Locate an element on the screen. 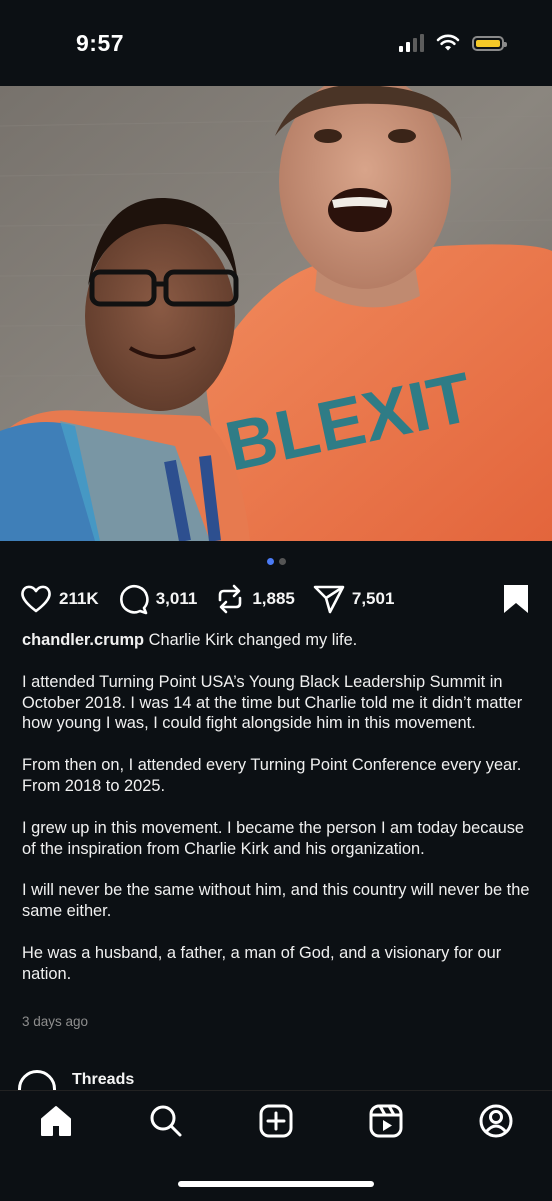 The width and height of the screenshot is (552, 1201). tab-home is located at coordinates (56, 1121).